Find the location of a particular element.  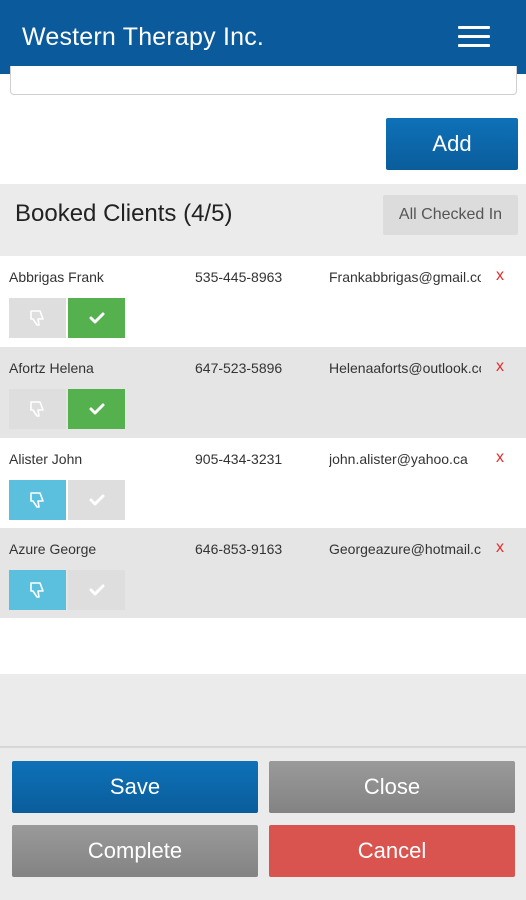

client-name: Afortz Helena is located at coordinates (51, 368).